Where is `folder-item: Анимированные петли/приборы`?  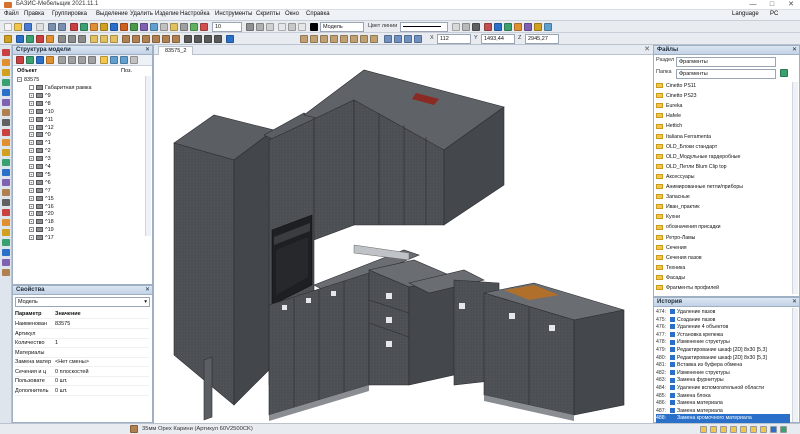 folder-item: Анимированные петли/приборы is located at coordinates (699, 188).